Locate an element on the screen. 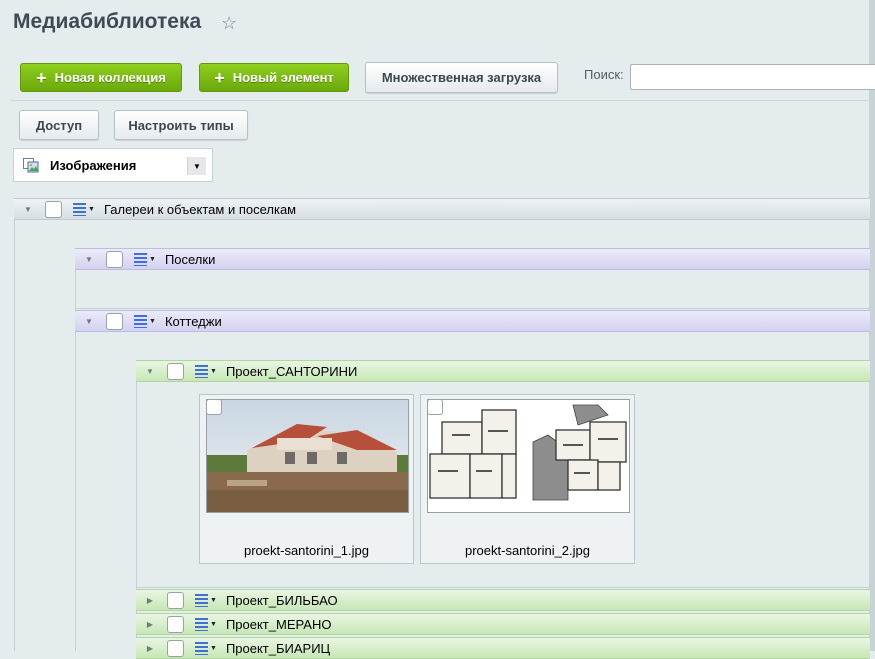 This screenshot has width=875, height=659. access-label: Доступ is located at coordinates (59, 125).